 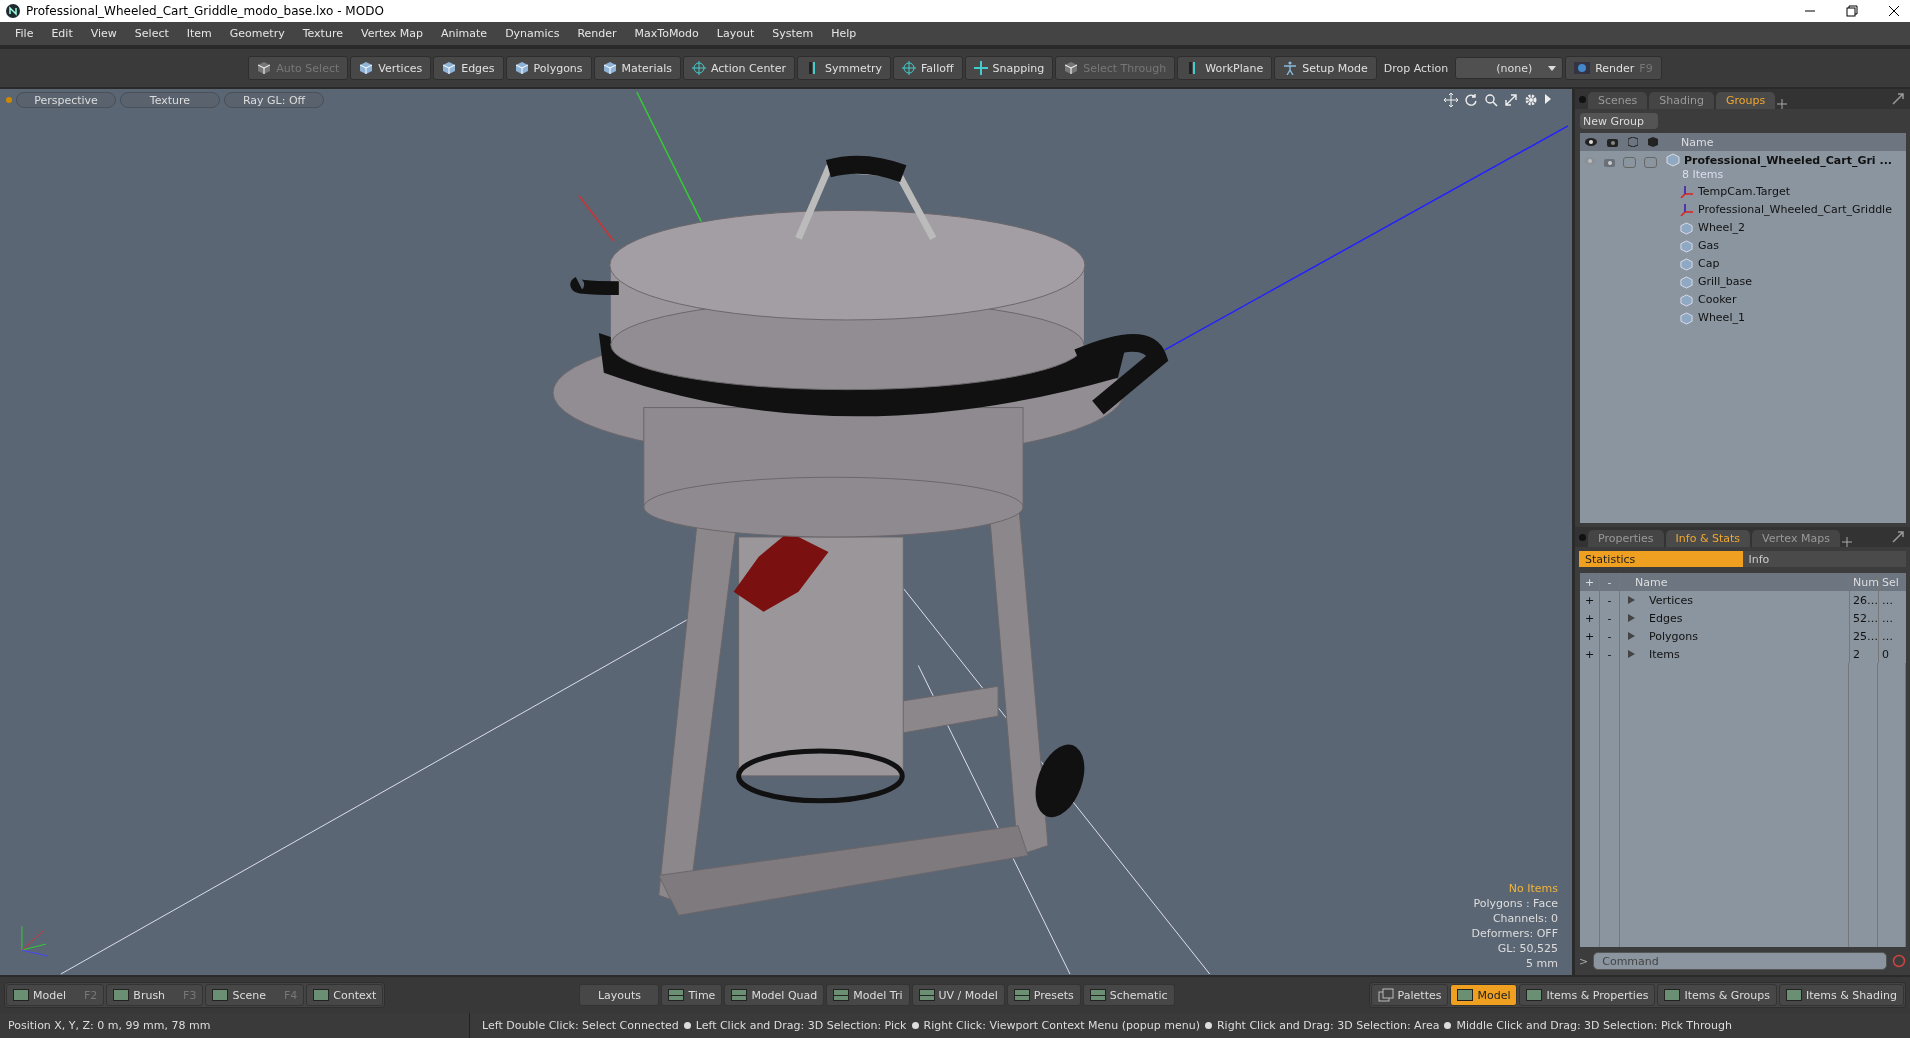 I want to click on layout-tab-button: UV / Model, so click(x=958, y=995).